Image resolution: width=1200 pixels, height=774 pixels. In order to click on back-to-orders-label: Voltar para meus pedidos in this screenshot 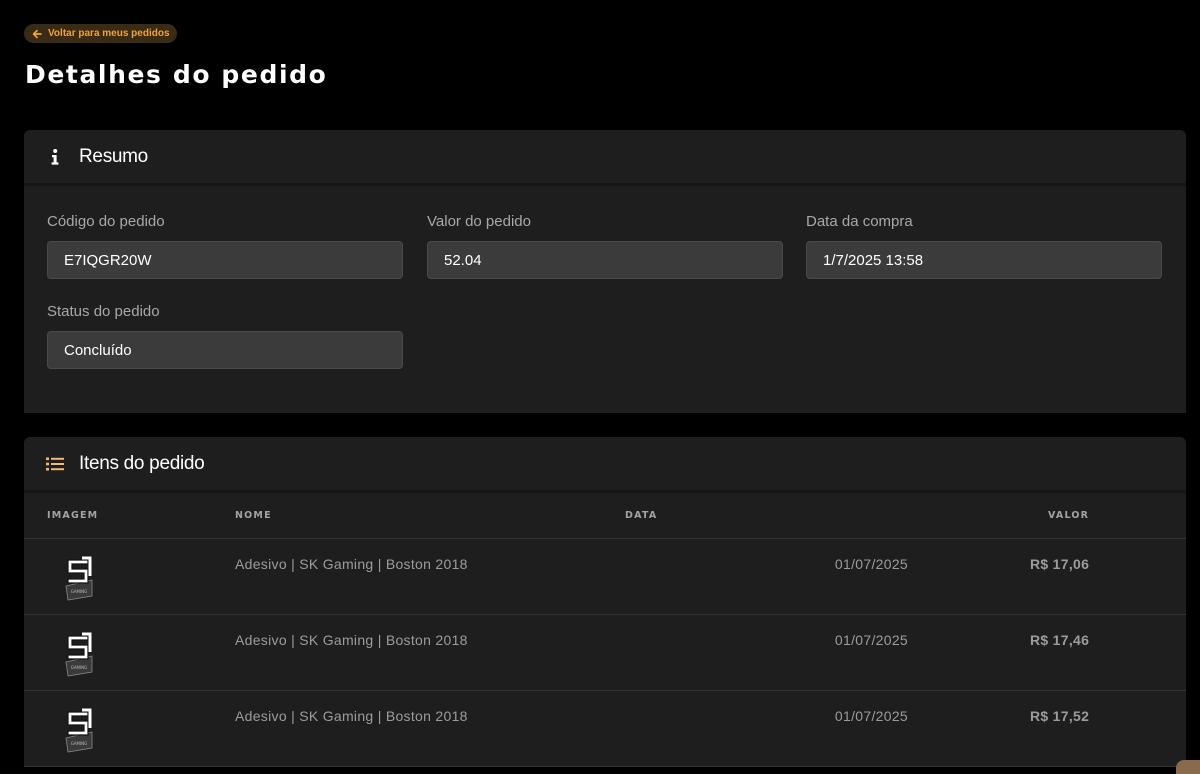, I will do `click(109, 33)`.